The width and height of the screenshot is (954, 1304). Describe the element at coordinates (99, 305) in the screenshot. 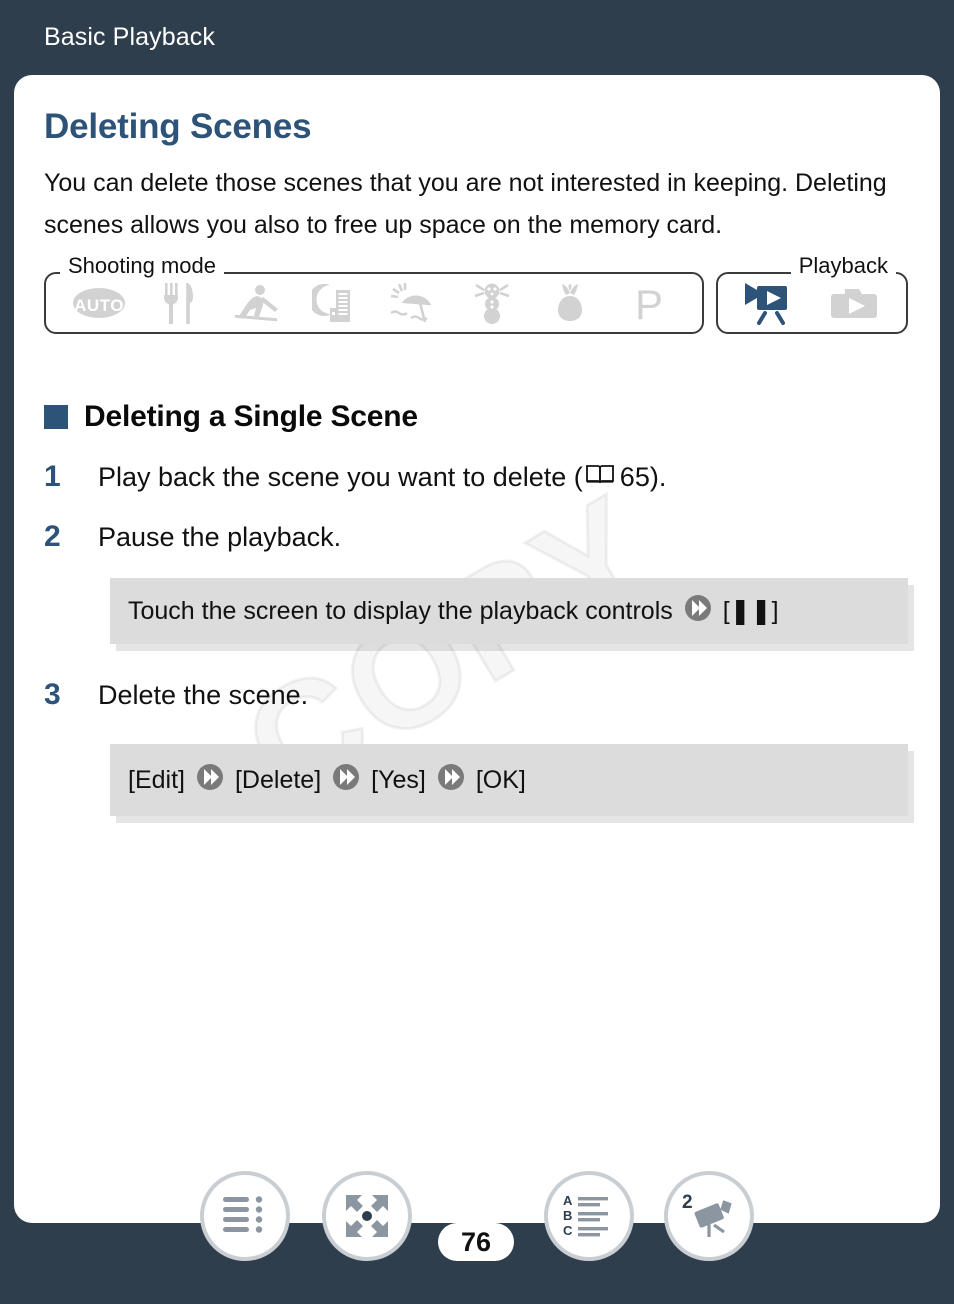

I see `svg-text: AUTO` at that location.